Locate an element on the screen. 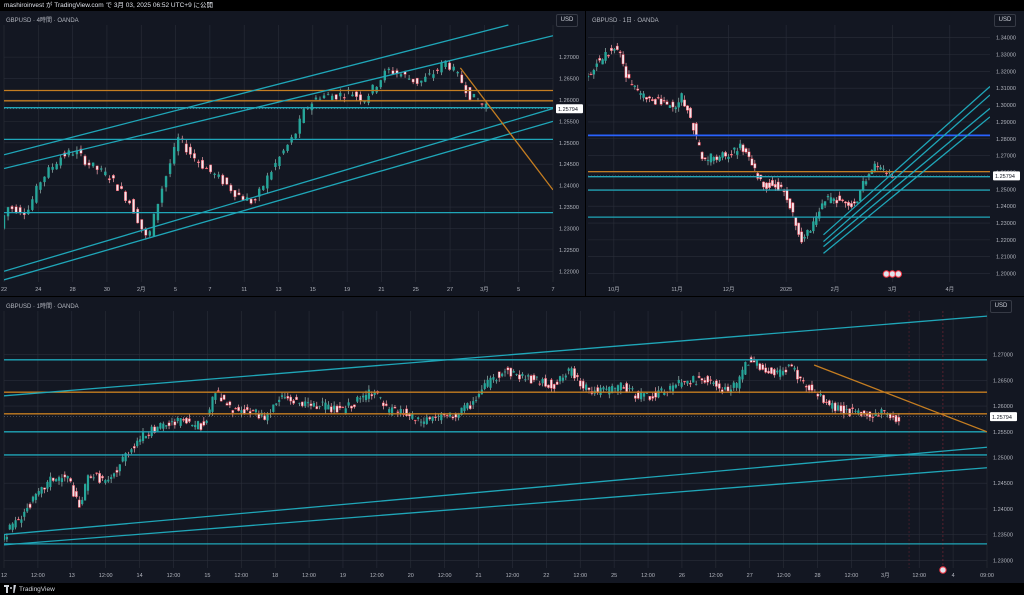 The height and width of the screenshot is (595, 1024). x-tick-label: 28 is located at coordinates (817, 576).